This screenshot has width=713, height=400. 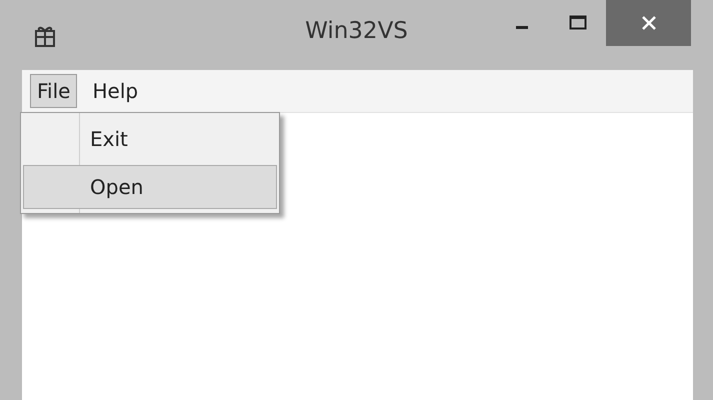 I want to click on minimize-icon, so click(x=522, y=27).